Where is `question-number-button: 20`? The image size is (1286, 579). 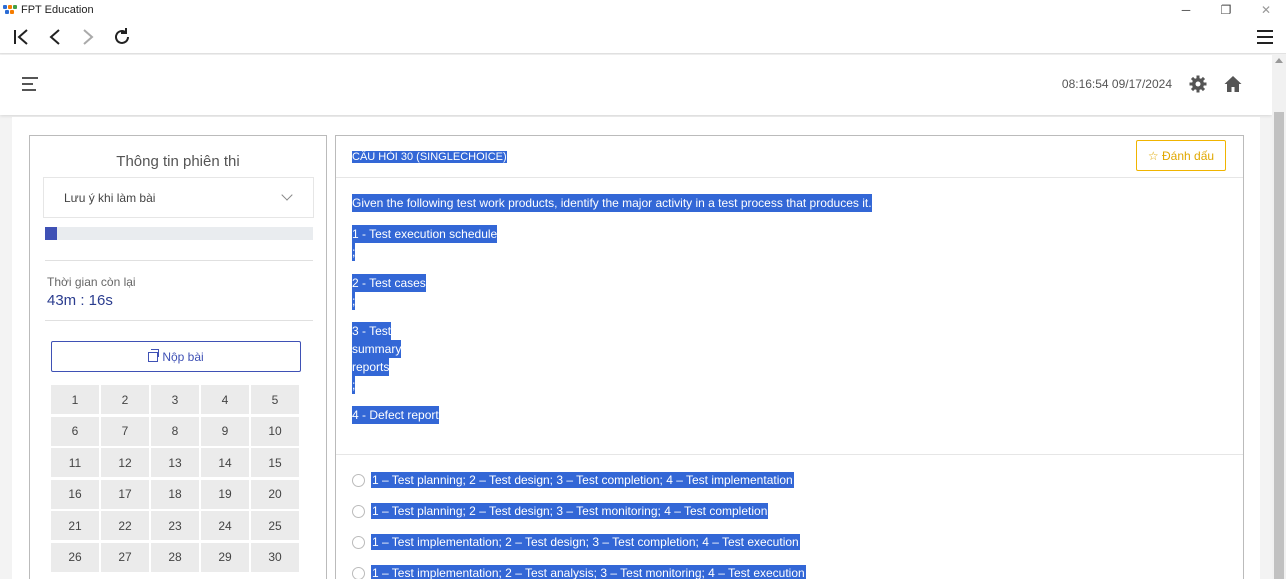
question-number-button: 20 is located at coordinates (275, 494).